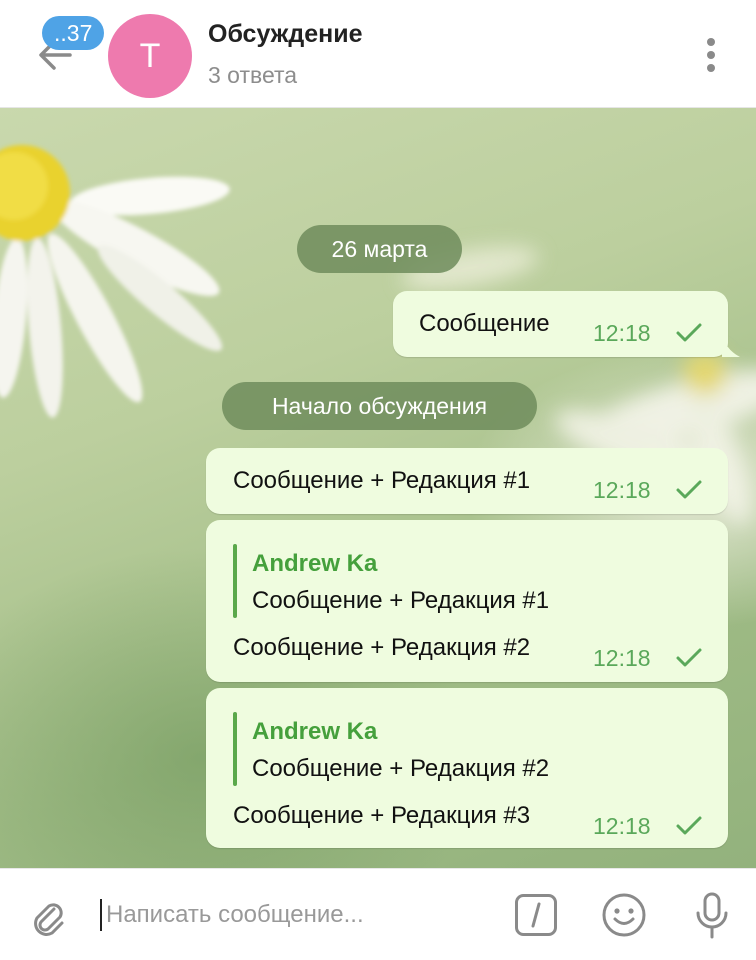 The image size is (756, 960). Describe the element at coordinates (73, 33) in the screenshot. I see `unread-badge: ..37` at that location.